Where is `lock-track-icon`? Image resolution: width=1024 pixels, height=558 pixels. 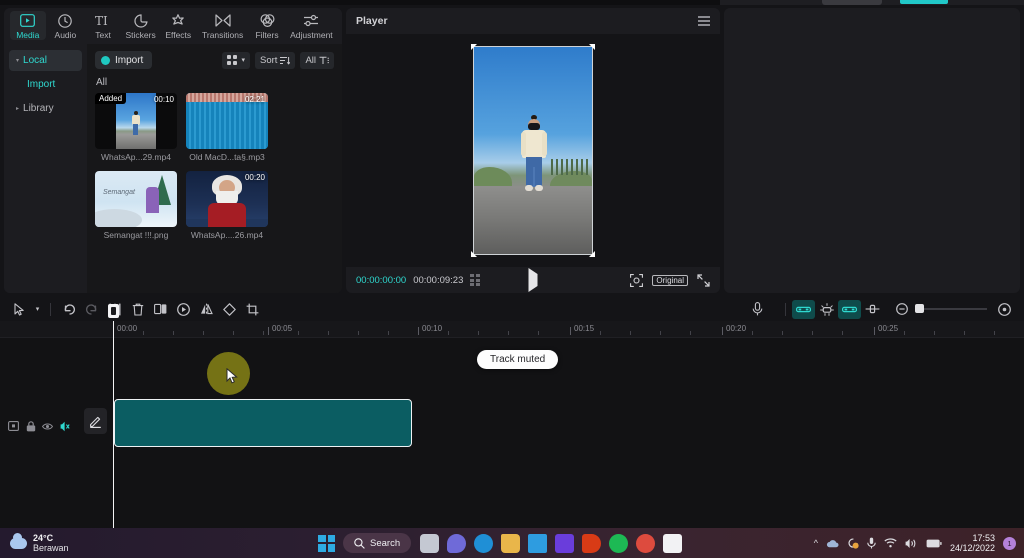 lock-track-icon is located at coordinates (30, 426).